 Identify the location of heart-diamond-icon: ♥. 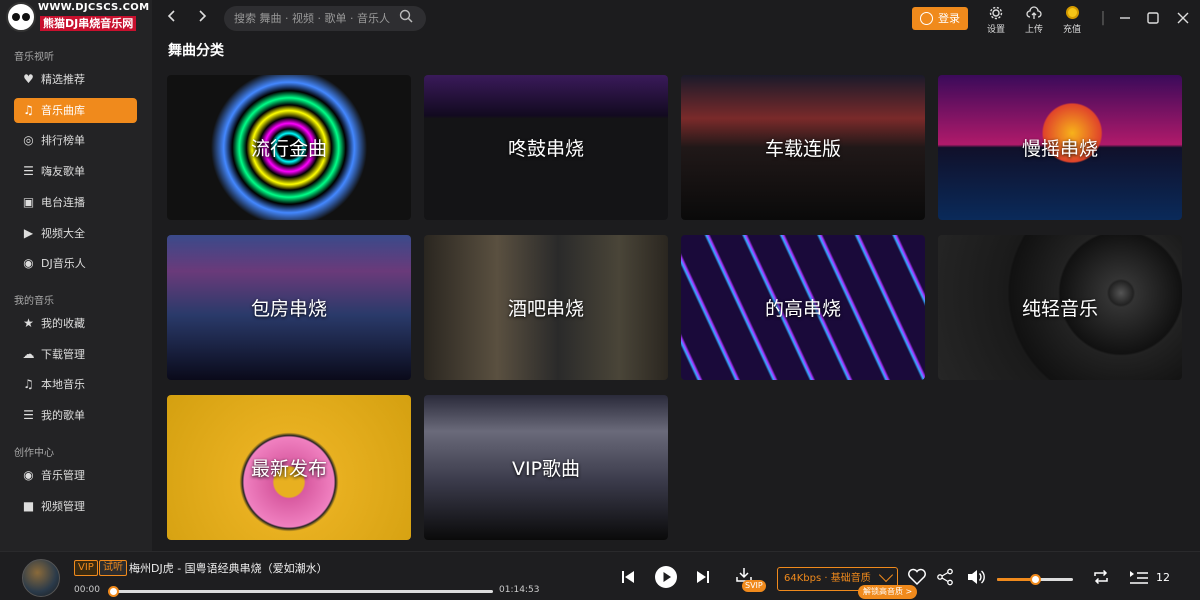
(28, 79).